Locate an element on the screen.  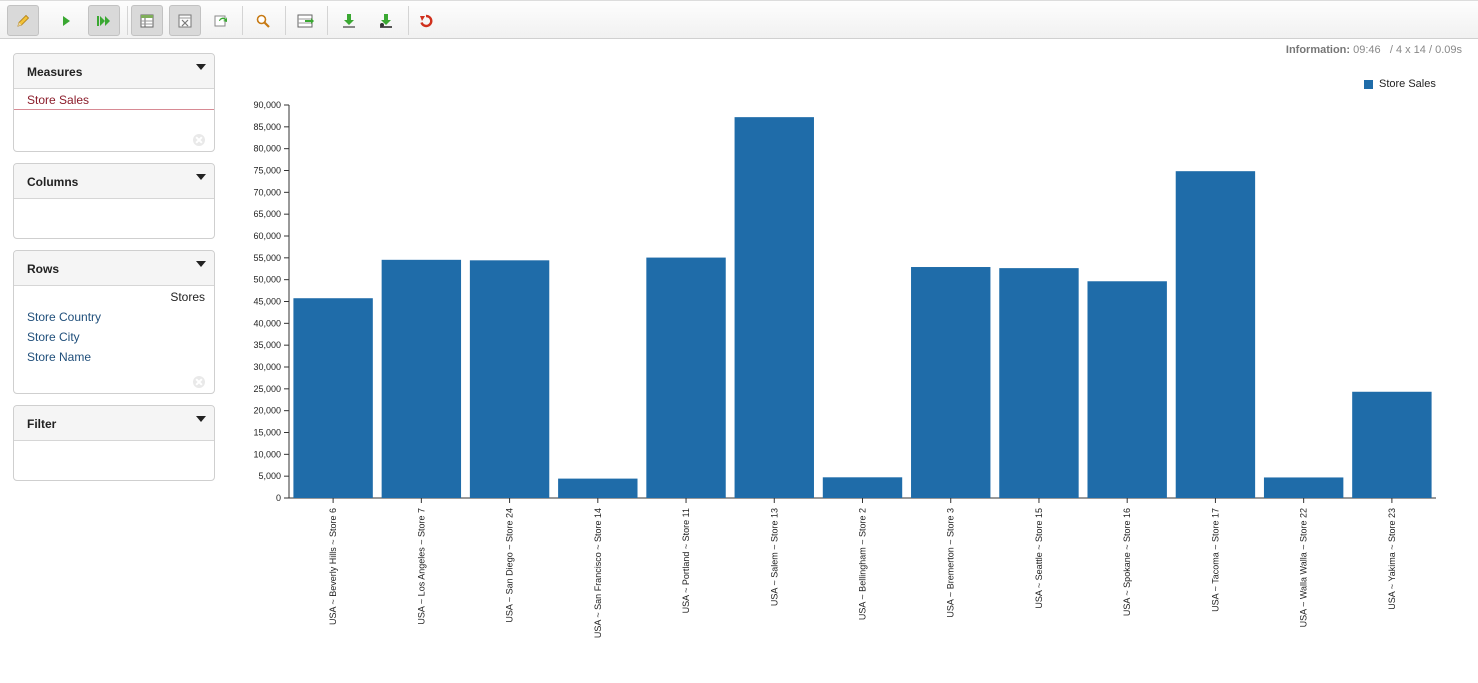
measures-title: Measures is located at coordinates (55, 72).